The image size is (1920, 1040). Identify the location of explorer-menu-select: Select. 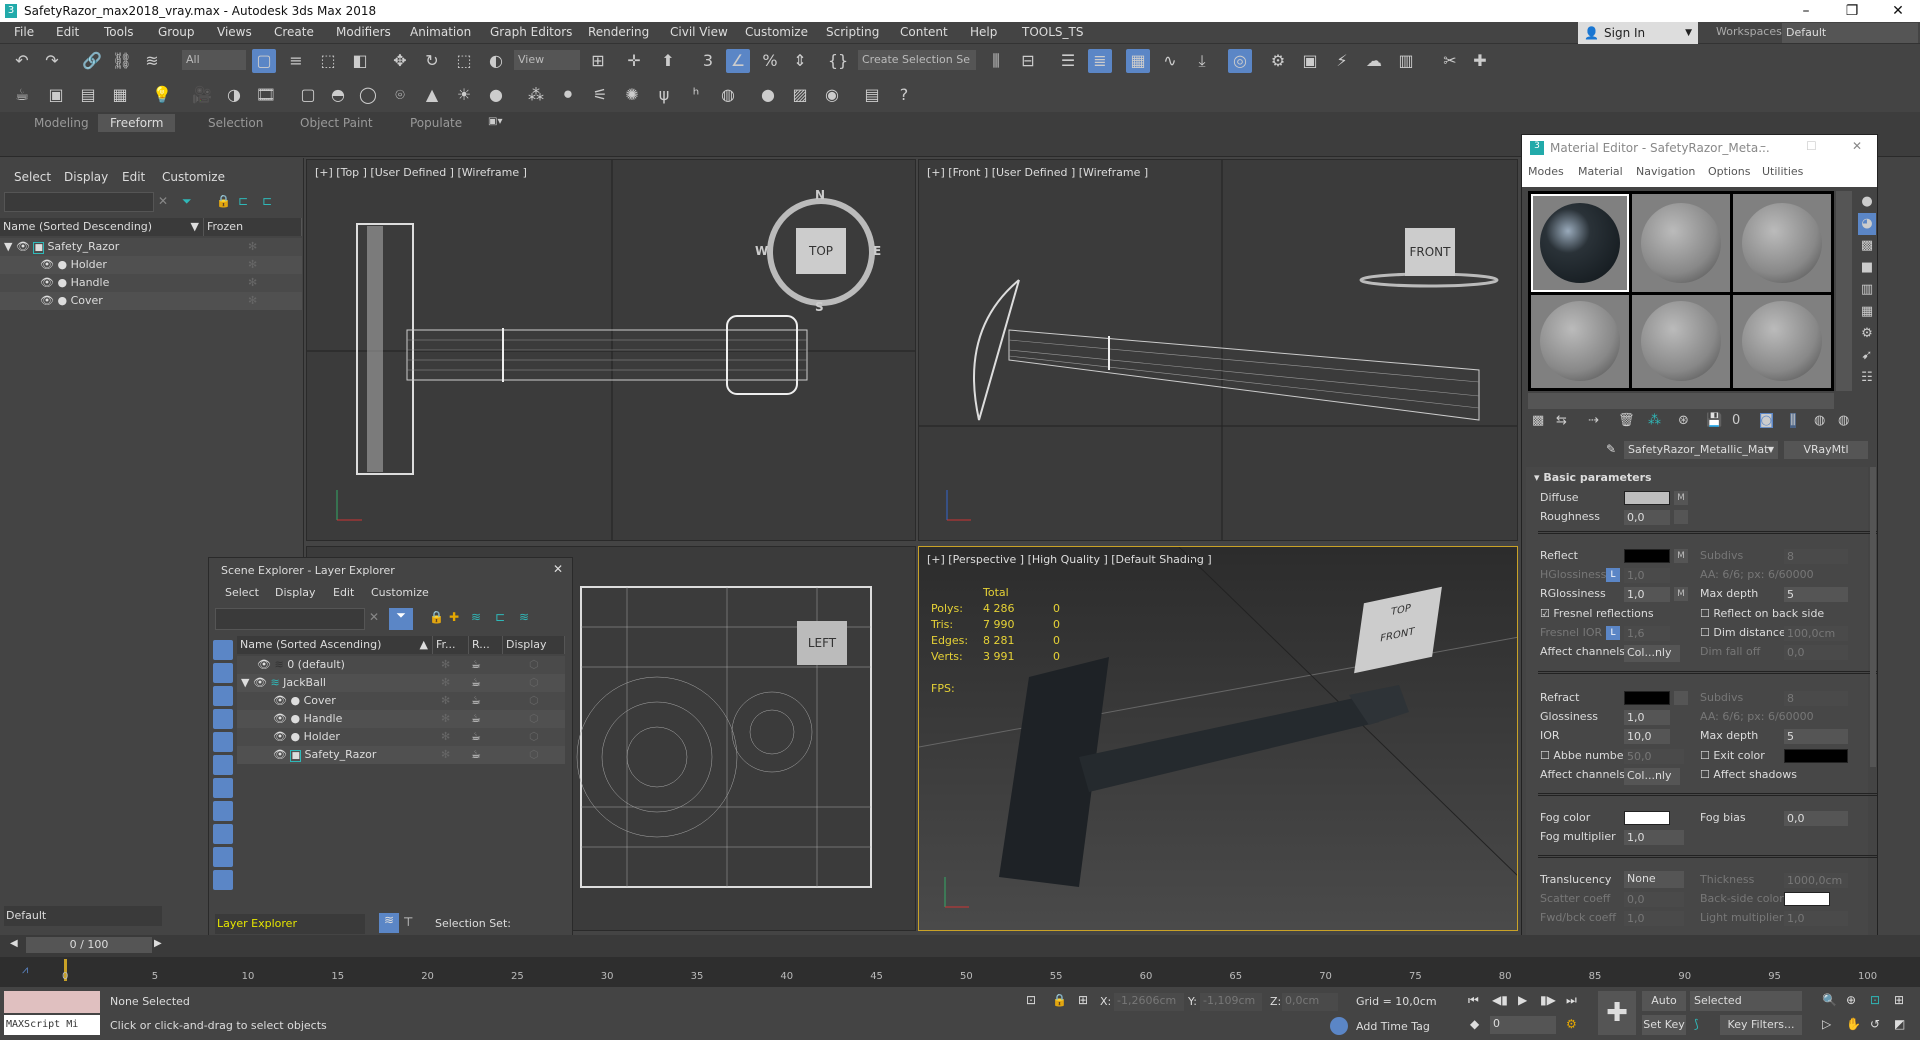
(32, 177).